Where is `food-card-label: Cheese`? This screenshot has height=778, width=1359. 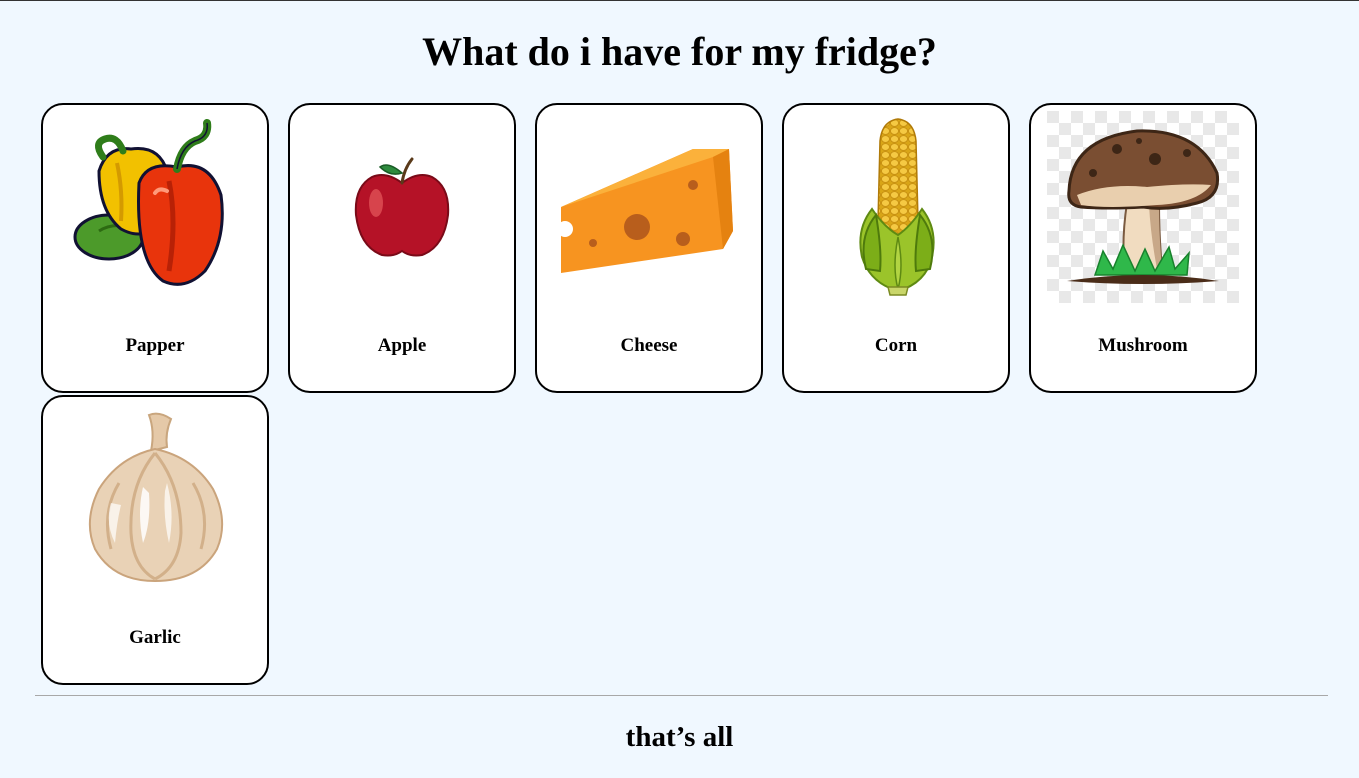 food-card-label: Cheese is located at coordinates (649, 345).